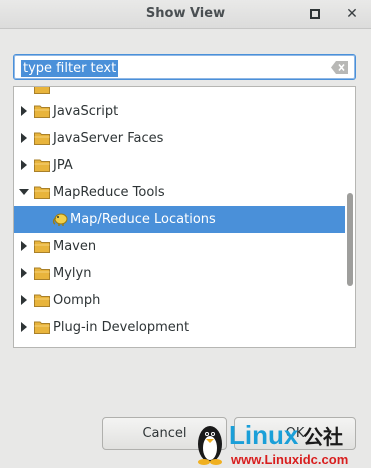  What do you see at coordinates (184, 67) in the screenshot?
I see `filter-input: type filter text` at bounding box center [184, 67].